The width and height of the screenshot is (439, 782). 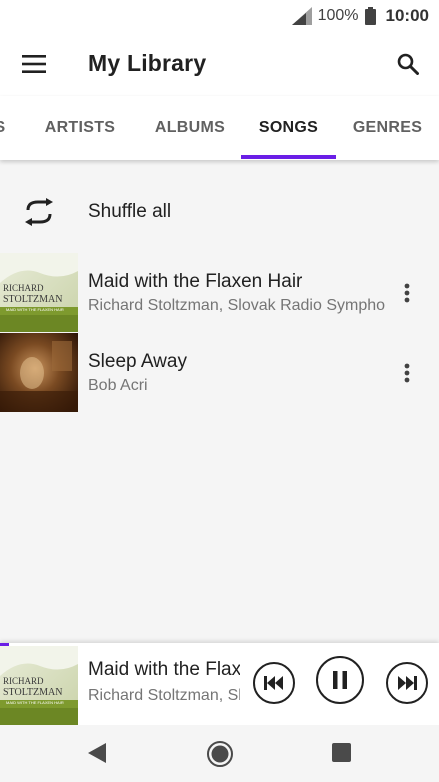 I want to click on album-art, so click(x=39, y=372).